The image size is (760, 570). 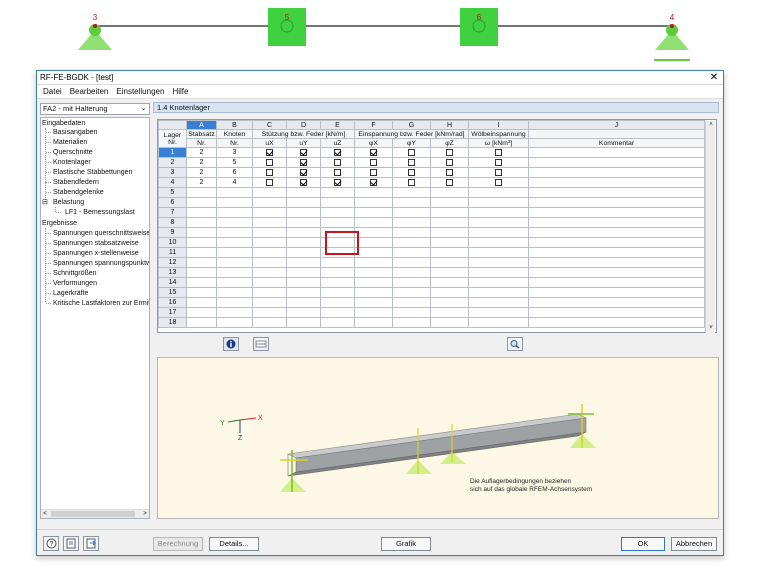 What do you see at coordinates (431, 182) in the screenshot?
I see `table-row: 424` at bounding box center [431, 182].